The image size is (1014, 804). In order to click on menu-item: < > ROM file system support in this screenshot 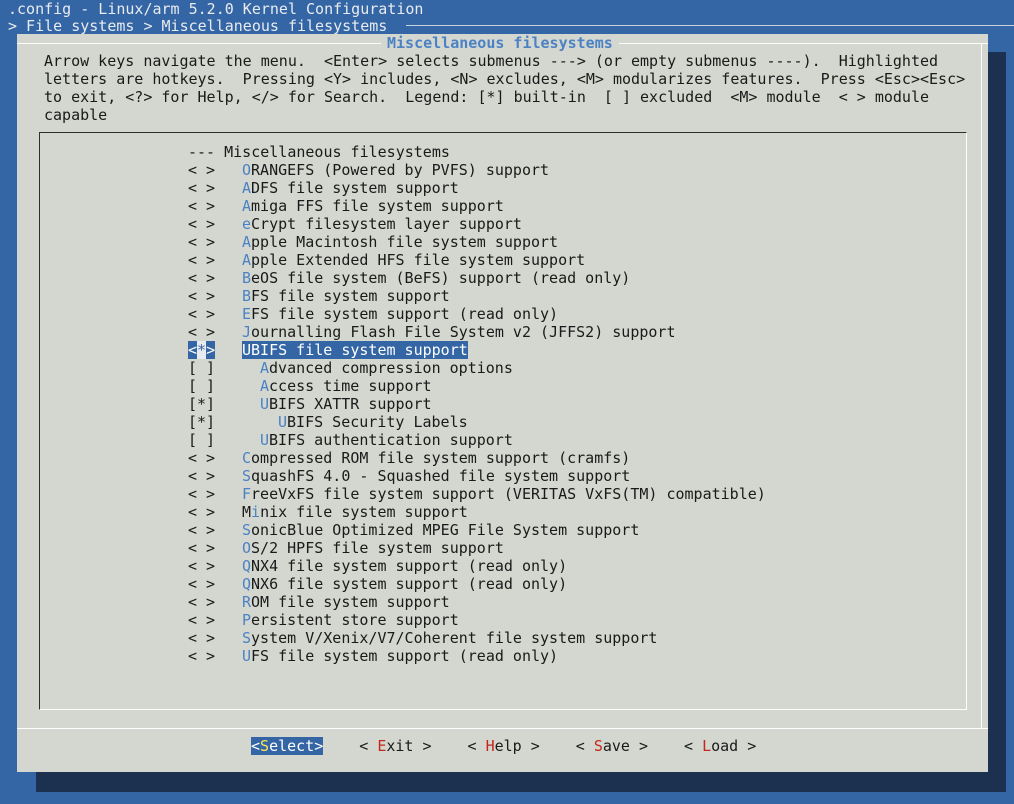, I will do `click(477, 602)`.